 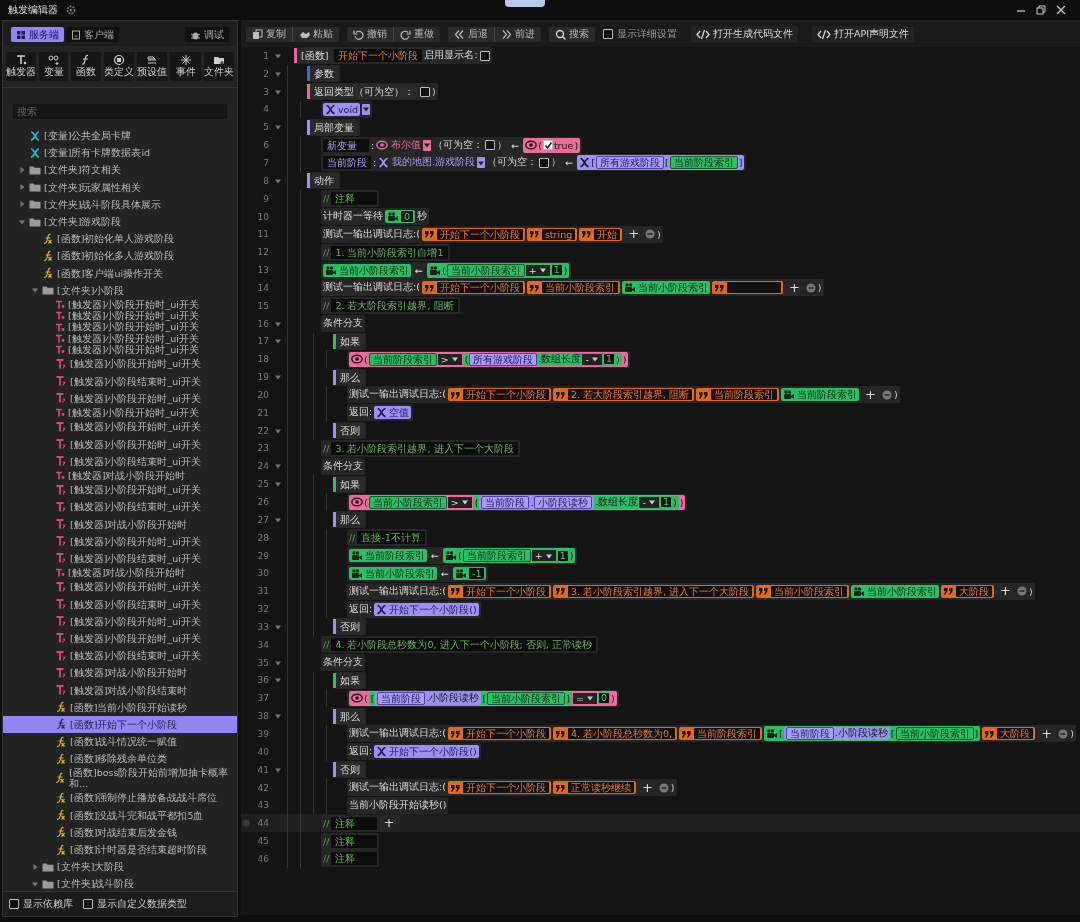 I want to click on string-literal: 3. 若小阶段索引越界, 进入下一个大阶段, so click(x=653, y=591).